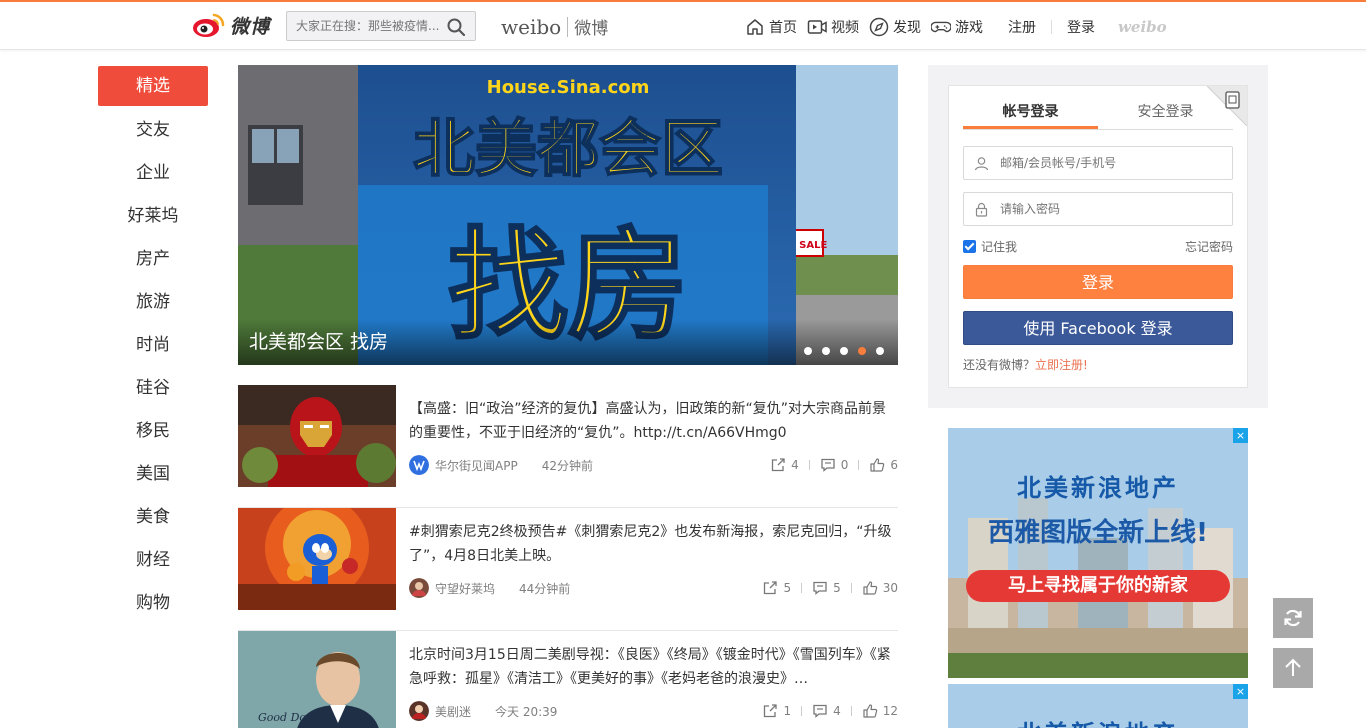 The width and height of the screenshot is (1366, 728). Describe the element at coordinates (1030, 114) in the screenshot. I see `tab-account-login: 帐号登录` at that location.